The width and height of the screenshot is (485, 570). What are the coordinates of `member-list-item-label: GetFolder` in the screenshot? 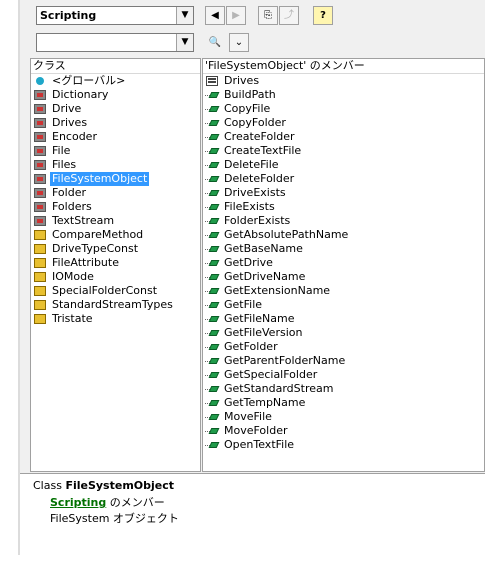 It's located at (251, 346).